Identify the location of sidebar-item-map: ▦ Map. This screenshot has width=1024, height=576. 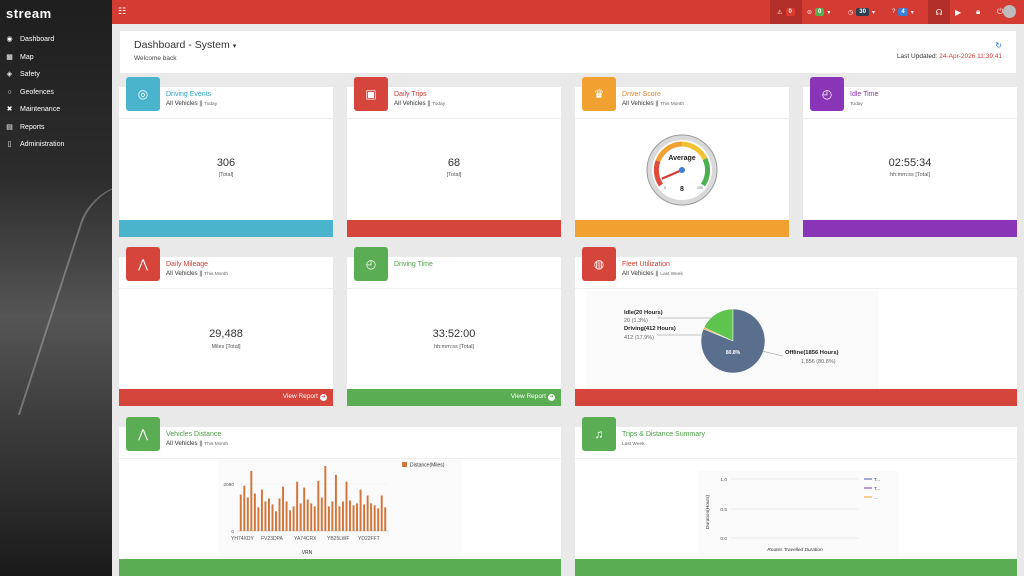
(56, 58).